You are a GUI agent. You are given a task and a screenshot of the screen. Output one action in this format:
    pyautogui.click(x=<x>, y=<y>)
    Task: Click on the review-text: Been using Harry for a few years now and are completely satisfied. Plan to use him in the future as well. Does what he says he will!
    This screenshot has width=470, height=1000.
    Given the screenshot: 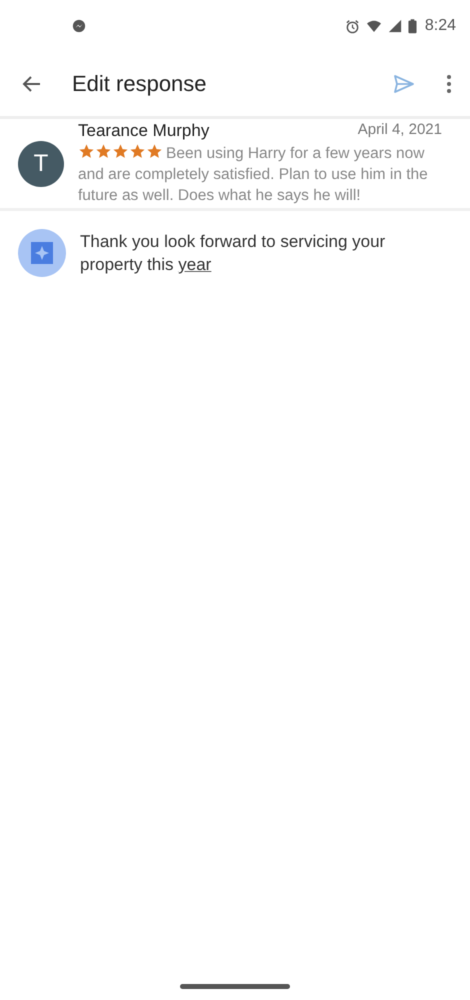 What is the action you would take?
    pyautogui.click(x=253, y=174)
    